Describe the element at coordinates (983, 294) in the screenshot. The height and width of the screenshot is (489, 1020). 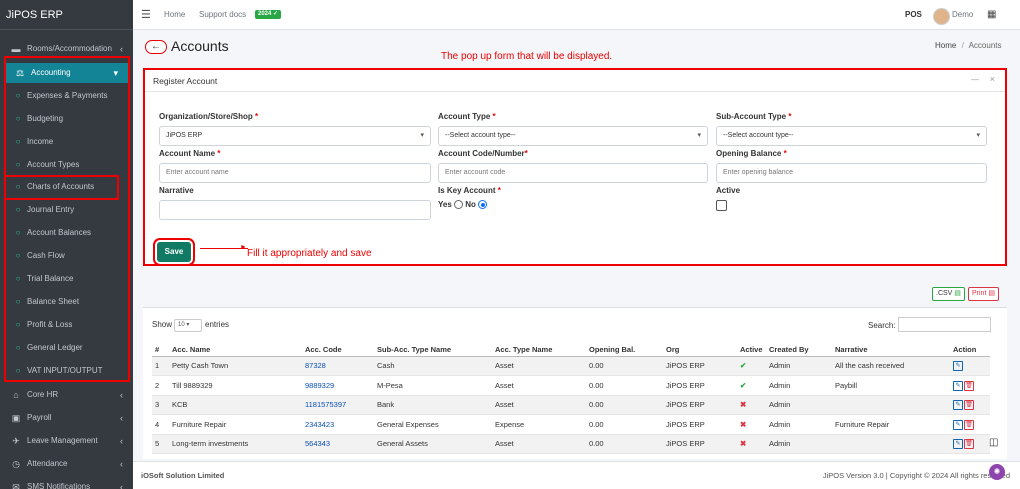
I see `print-button: Print ▤` at that location.